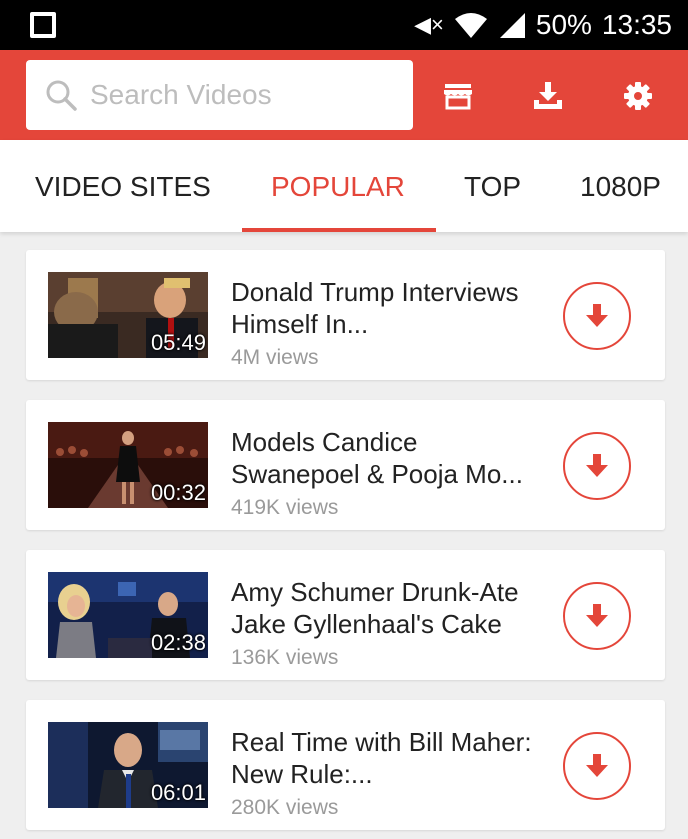 This screenshot has width=688, height=839. I want to click on video-thumbnail: 02:38, so click(128, 615).